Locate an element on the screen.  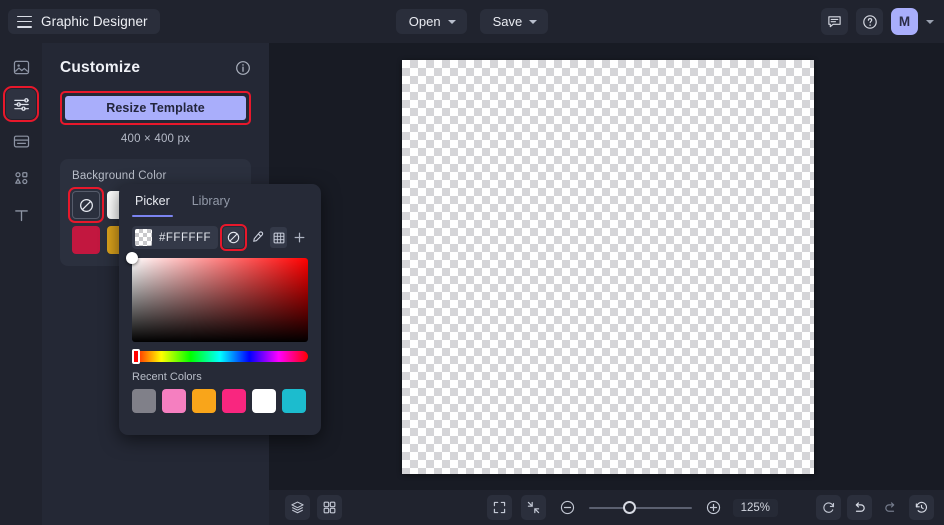
layers-button is located at coordinates (297, 507).